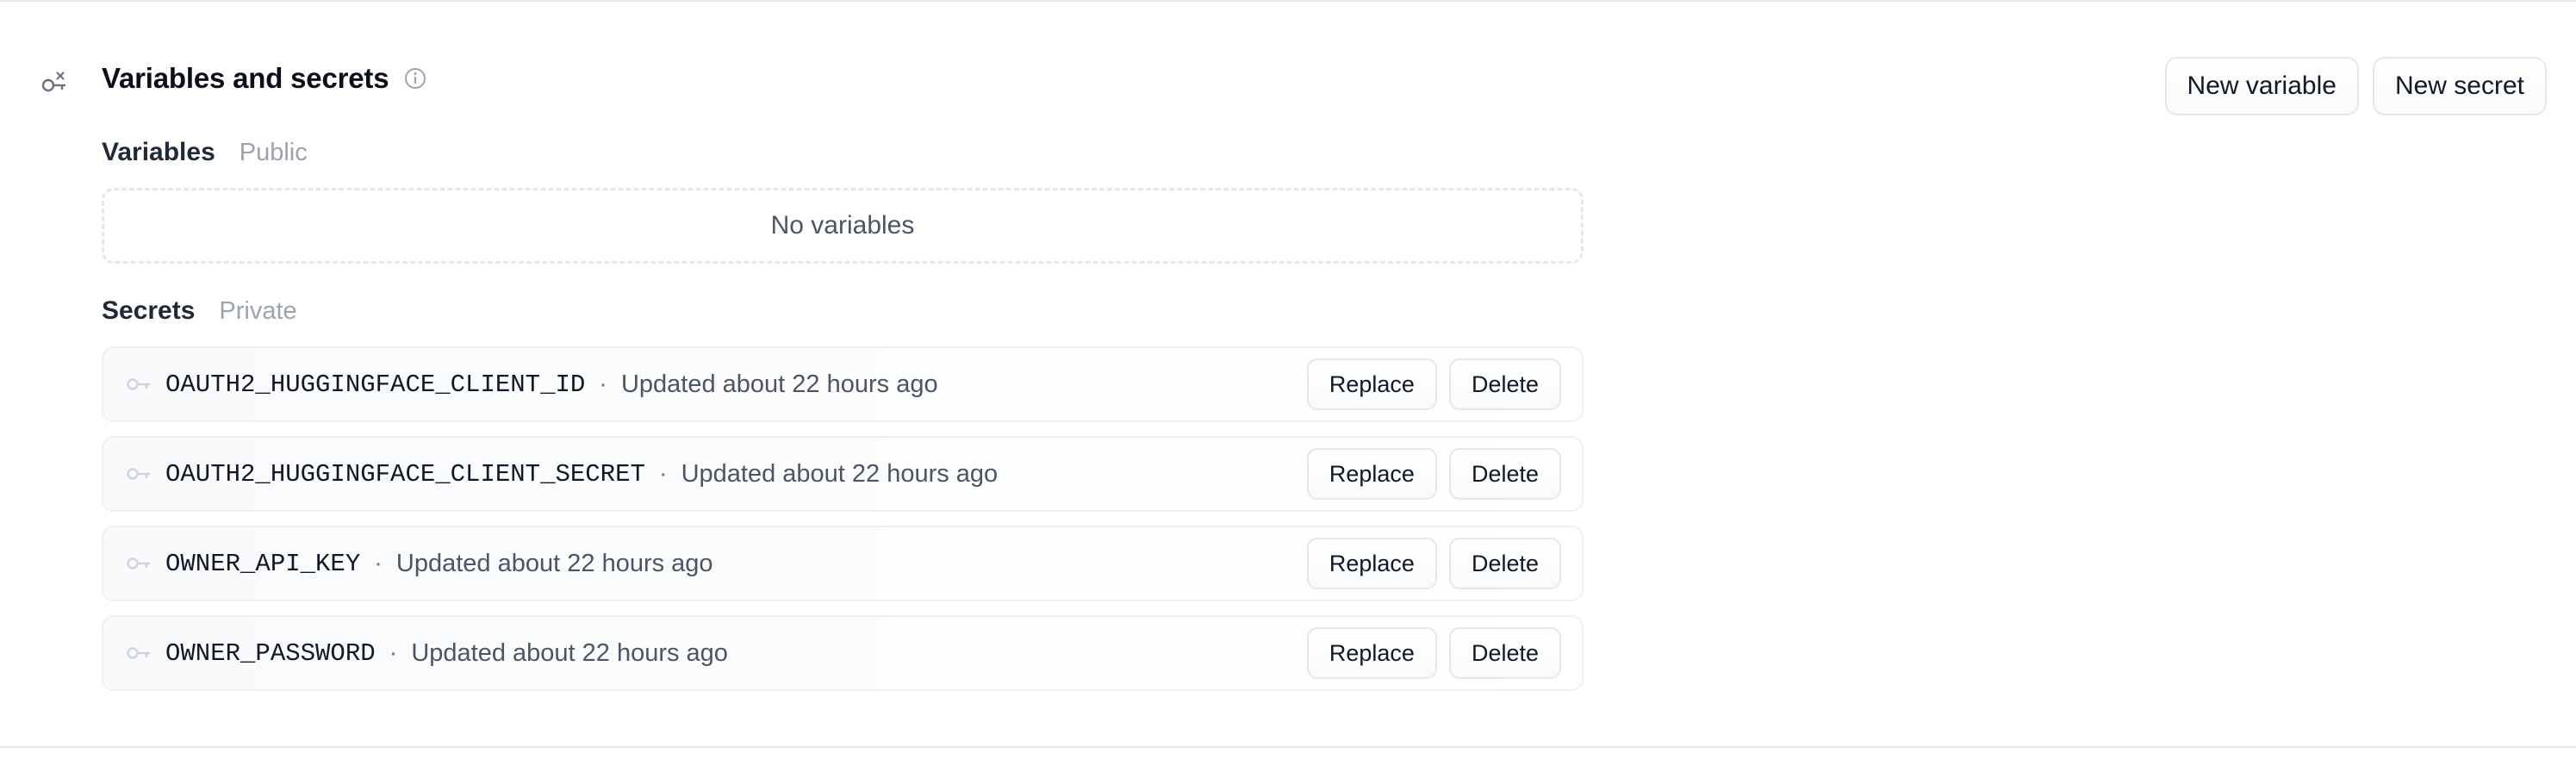 This screenshot has height=772, width=2576. I want to click on secrets-label: Secrets, so click(149, 310).